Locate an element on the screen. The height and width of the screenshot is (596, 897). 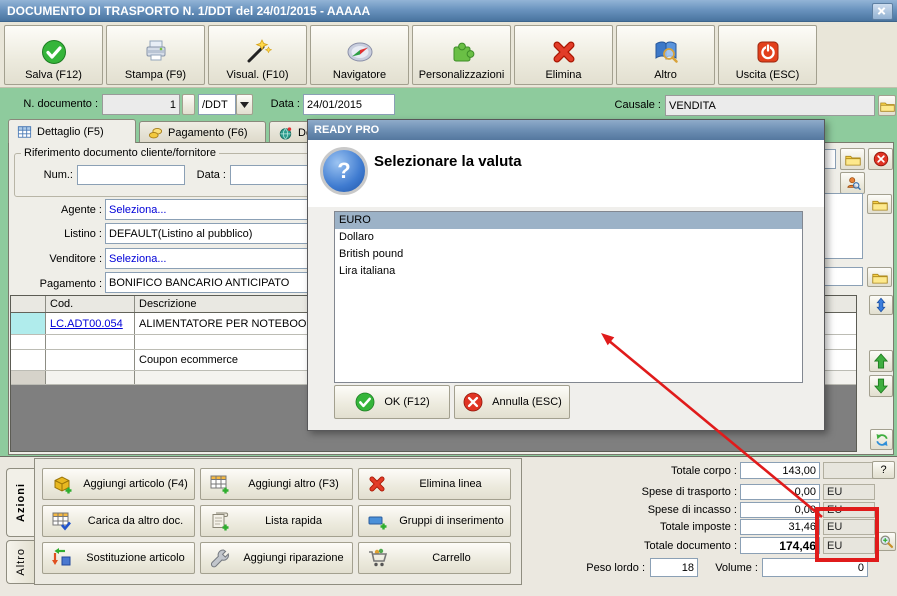
dialog-heading: Selezionare la valuta is located at coordinates (448, 161).